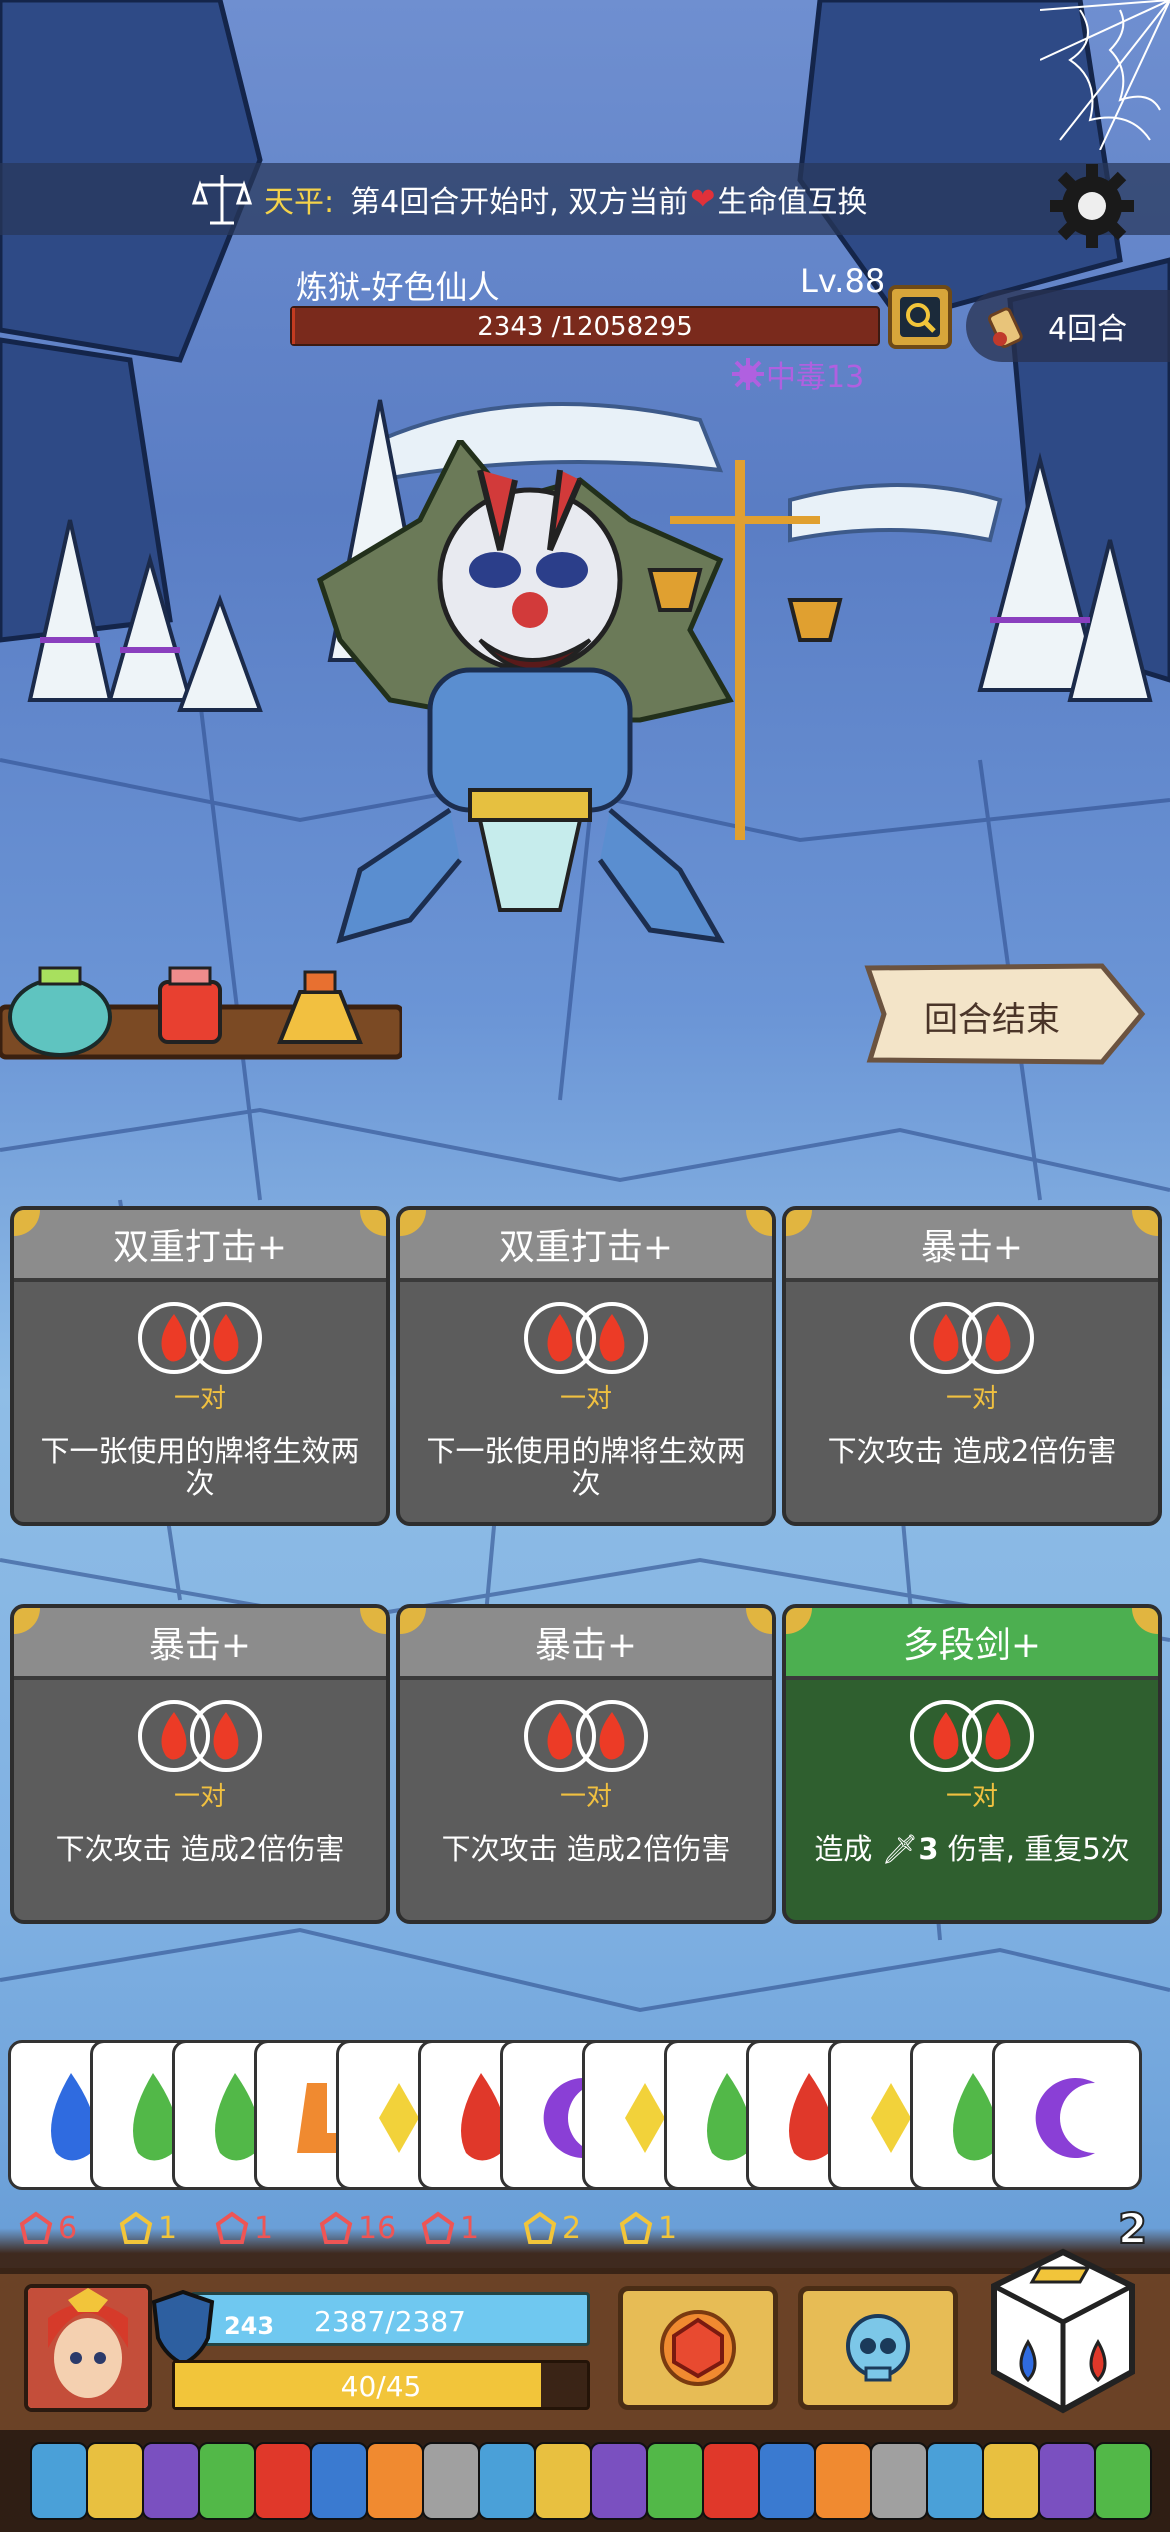  What do you see at coordinates (222, 200) in the screenshot?
I see `scale-icon` at bounding box center [222, 200].